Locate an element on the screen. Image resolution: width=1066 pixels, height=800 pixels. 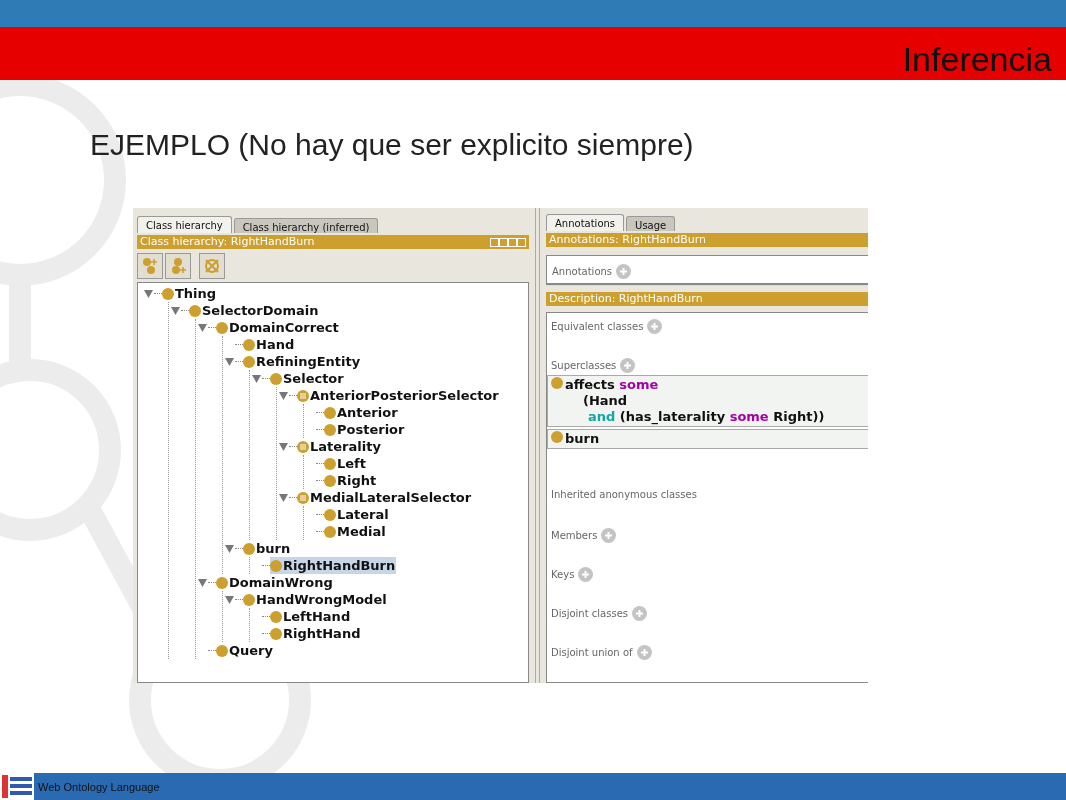
add-subclass-icon is located at coordinates (150, 266).